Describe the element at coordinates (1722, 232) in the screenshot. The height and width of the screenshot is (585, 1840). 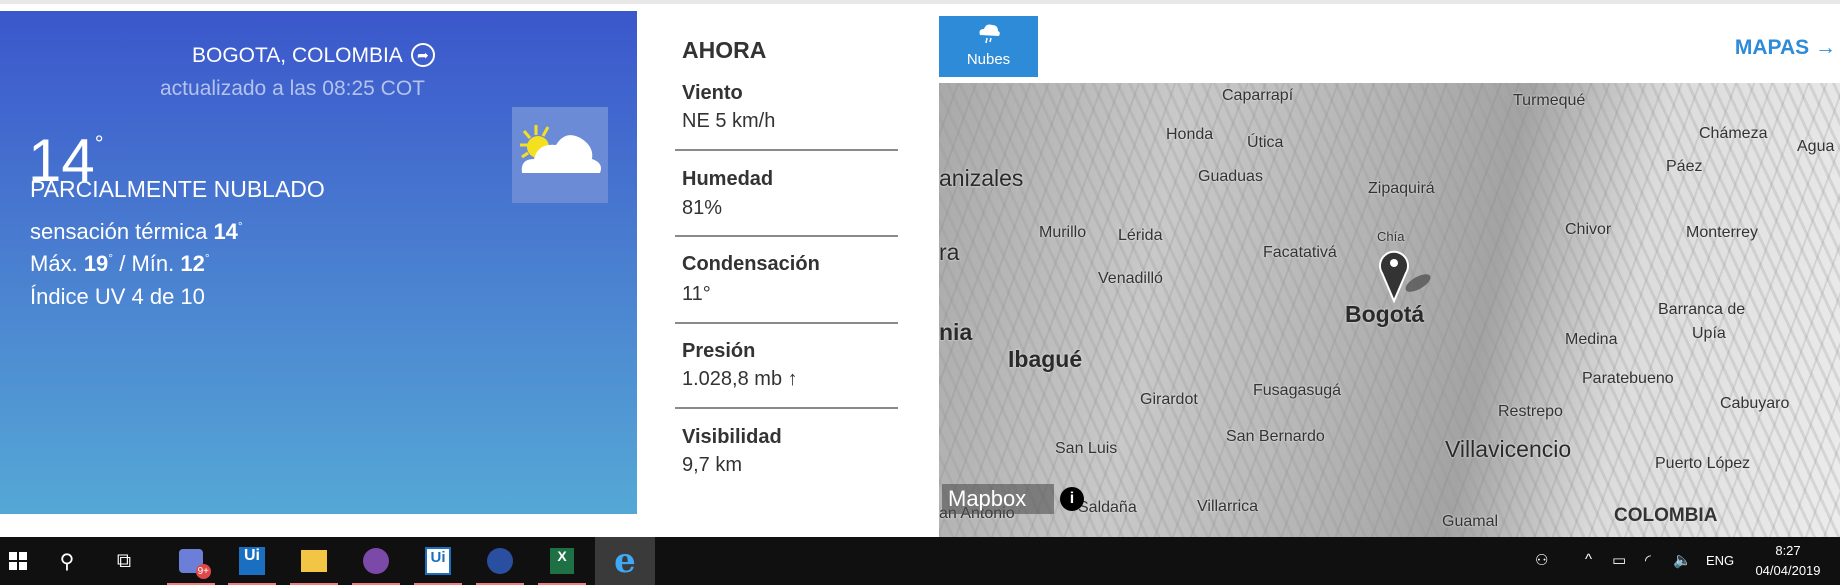
I see `map-label: Monterrey` at that location.